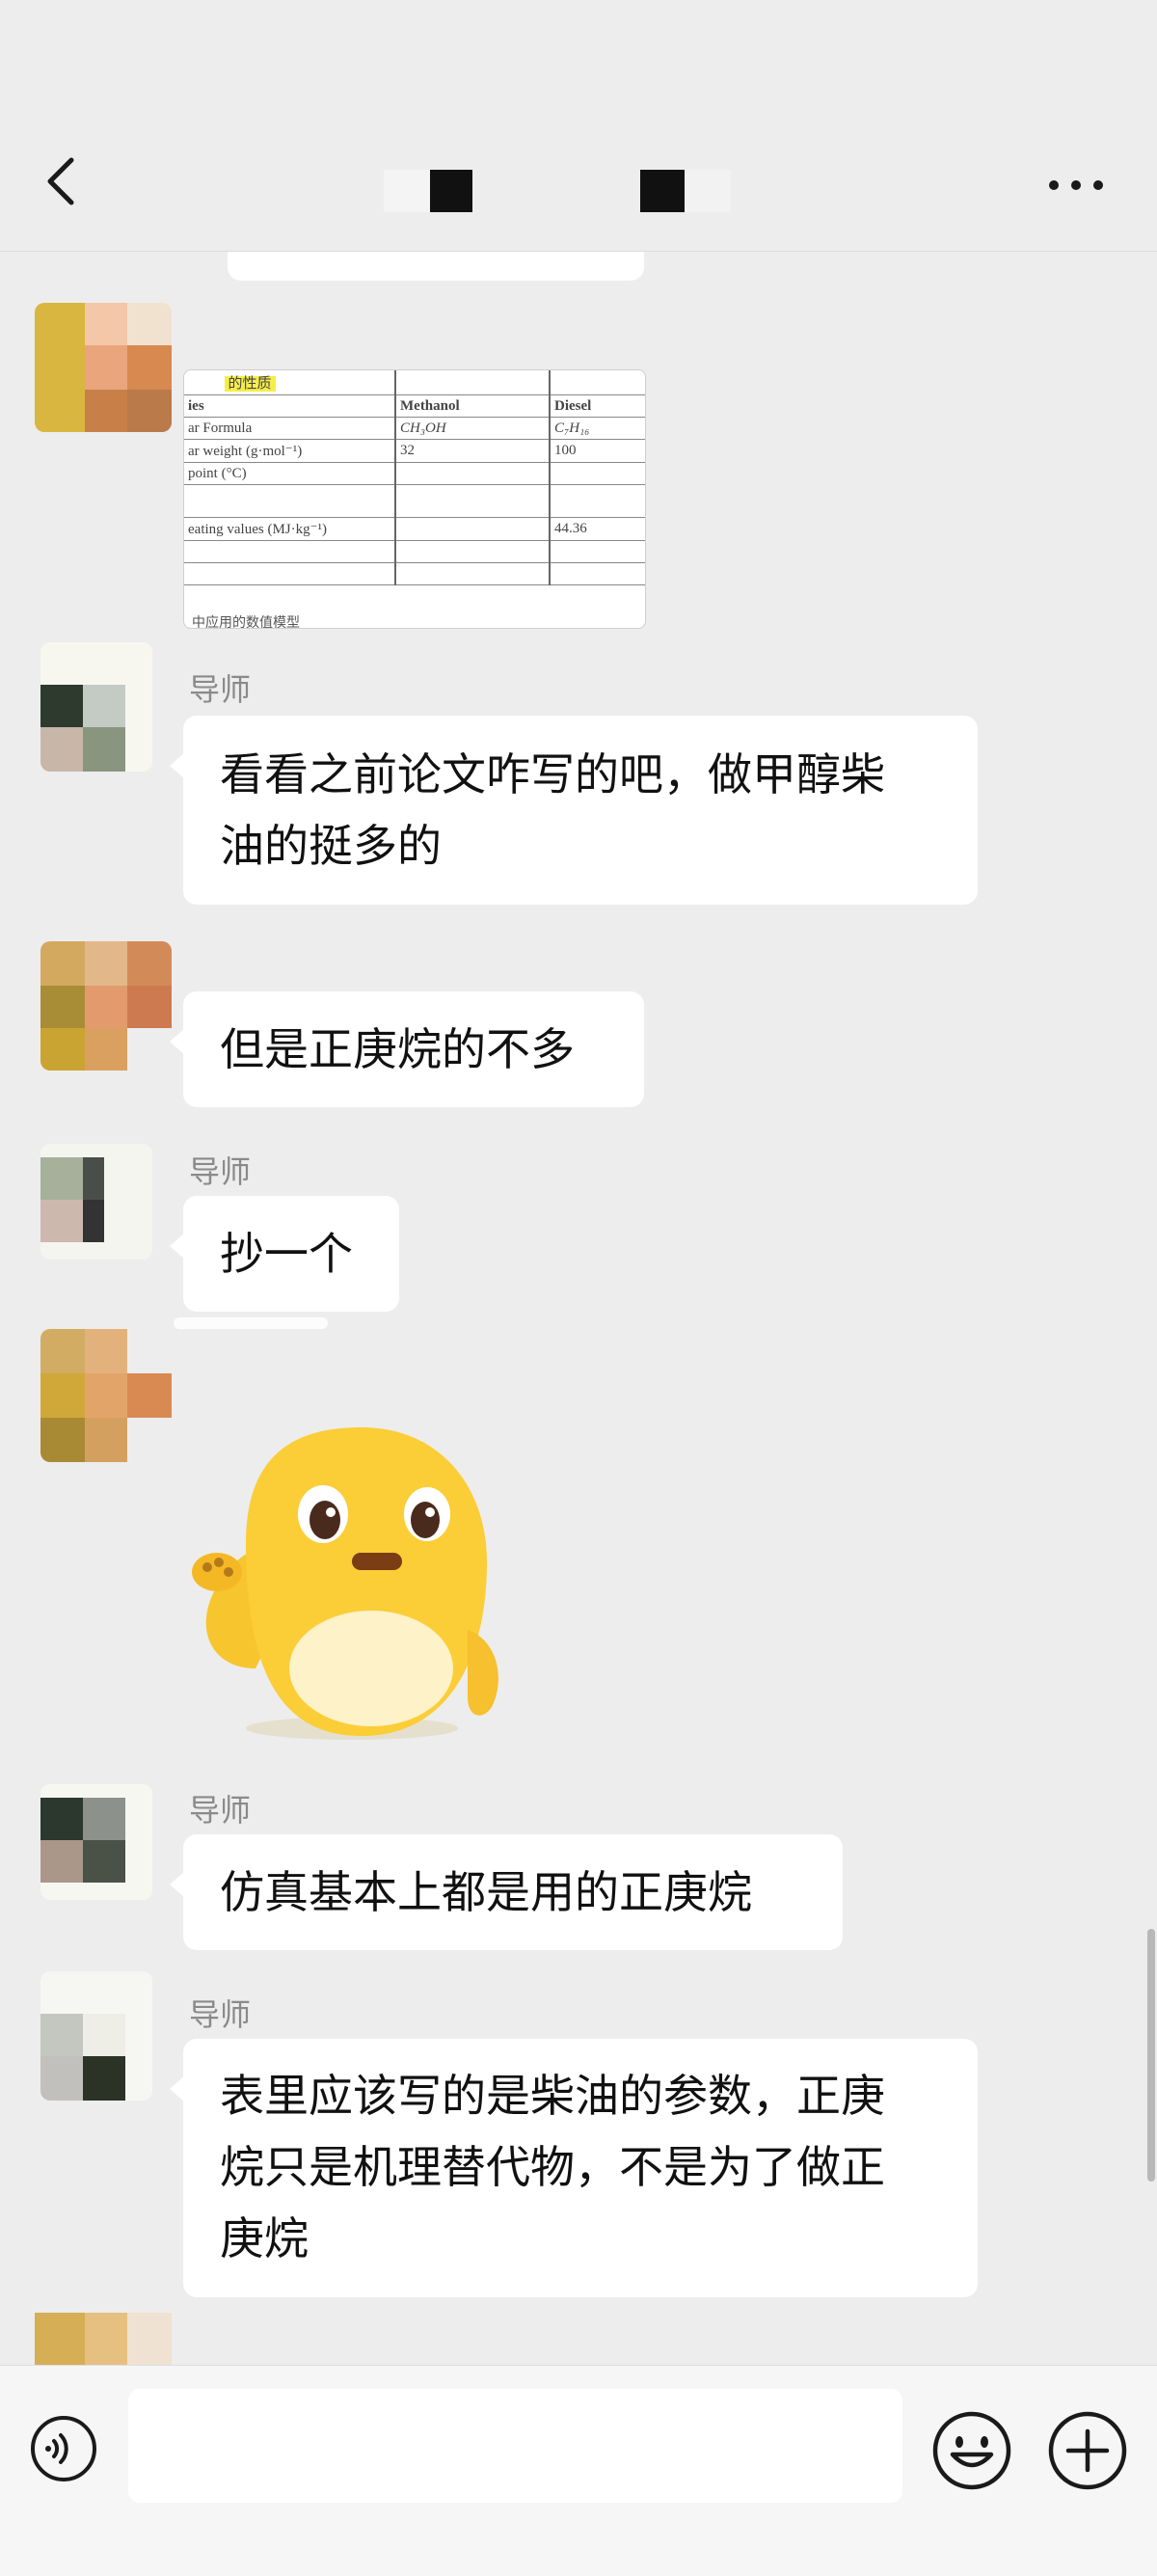 Image resolution: width=1157 pixels, height=2576 pixels. What do you see at coordinates (578, 126) in the screenshot?
I see `chat-header` at bounding box center [578, 126].